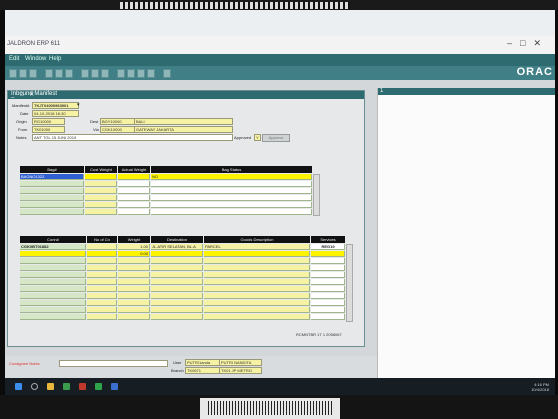  Describe the element at coordinates (14, 59) in the screenshot. I see `menu-edit: Edit` at that location.